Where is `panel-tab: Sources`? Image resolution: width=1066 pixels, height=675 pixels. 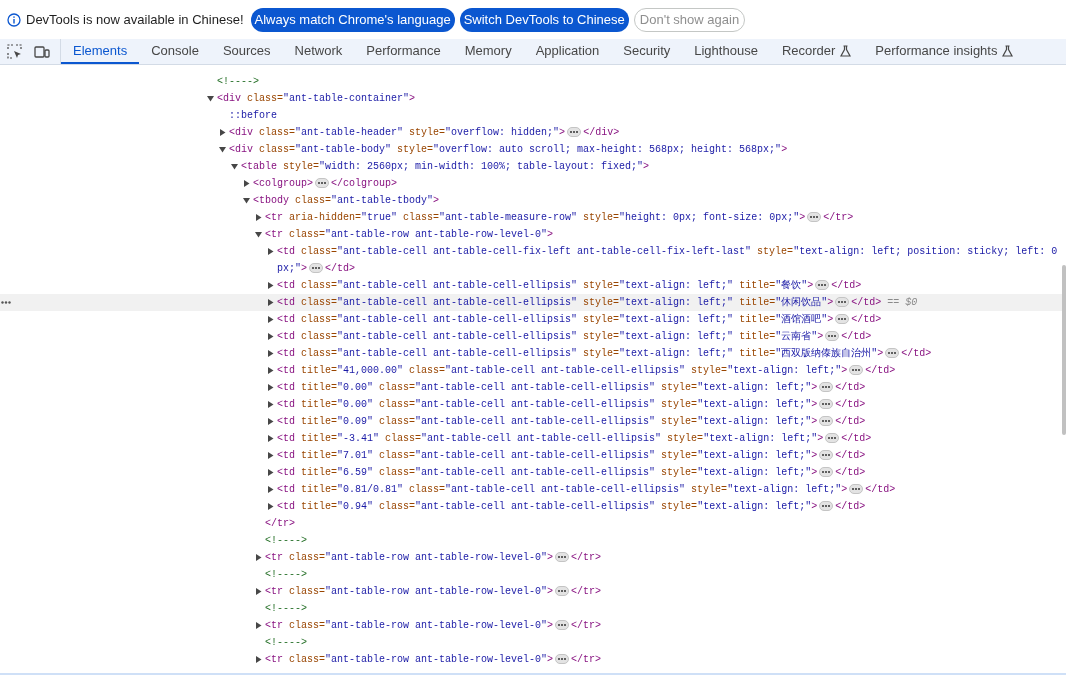
panel-tab: Sources is located at coordinates (246, 51).